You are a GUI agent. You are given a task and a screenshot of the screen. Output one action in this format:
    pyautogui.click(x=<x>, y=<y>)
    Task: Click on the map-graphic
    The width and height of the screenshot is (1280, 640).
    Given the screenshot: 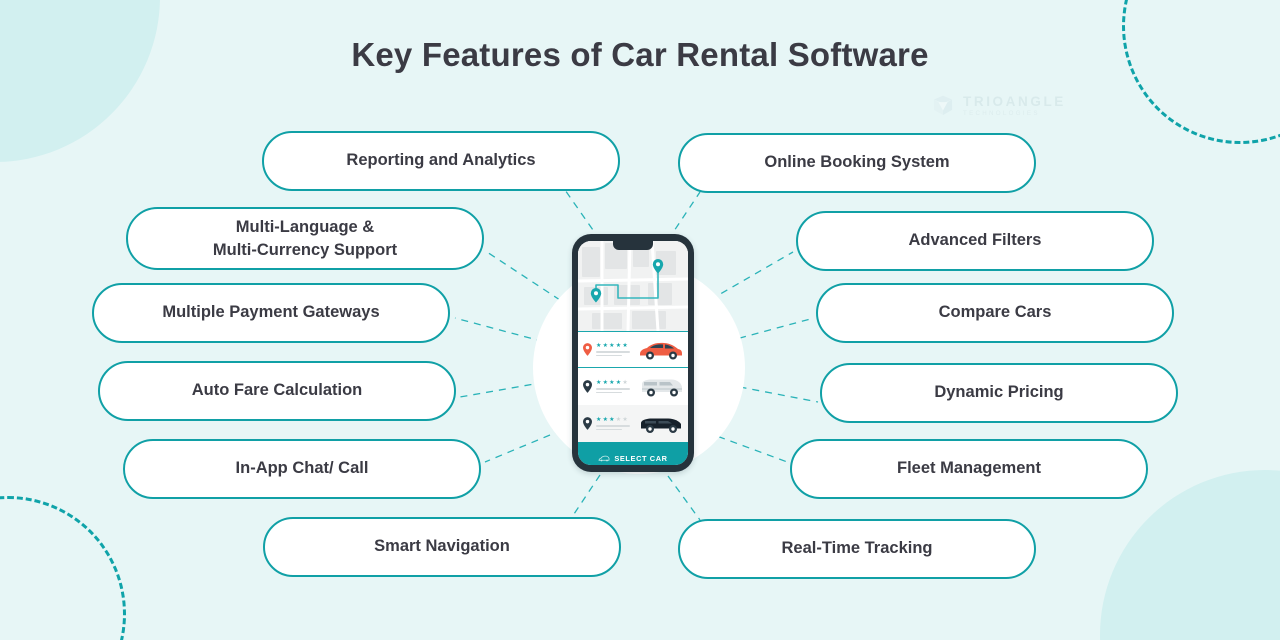 What is the action you would take?
    pyautogui.click(x=633, y=286)
    